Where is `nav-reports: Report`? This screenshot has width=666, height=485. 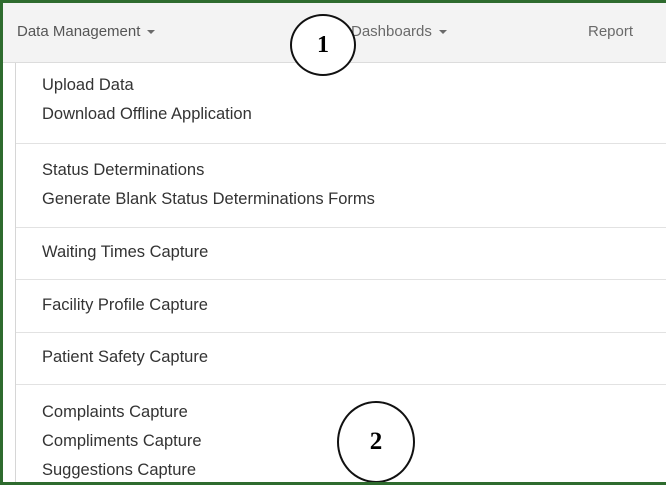
nav-reports: Report is located at coordinates (610, 31).